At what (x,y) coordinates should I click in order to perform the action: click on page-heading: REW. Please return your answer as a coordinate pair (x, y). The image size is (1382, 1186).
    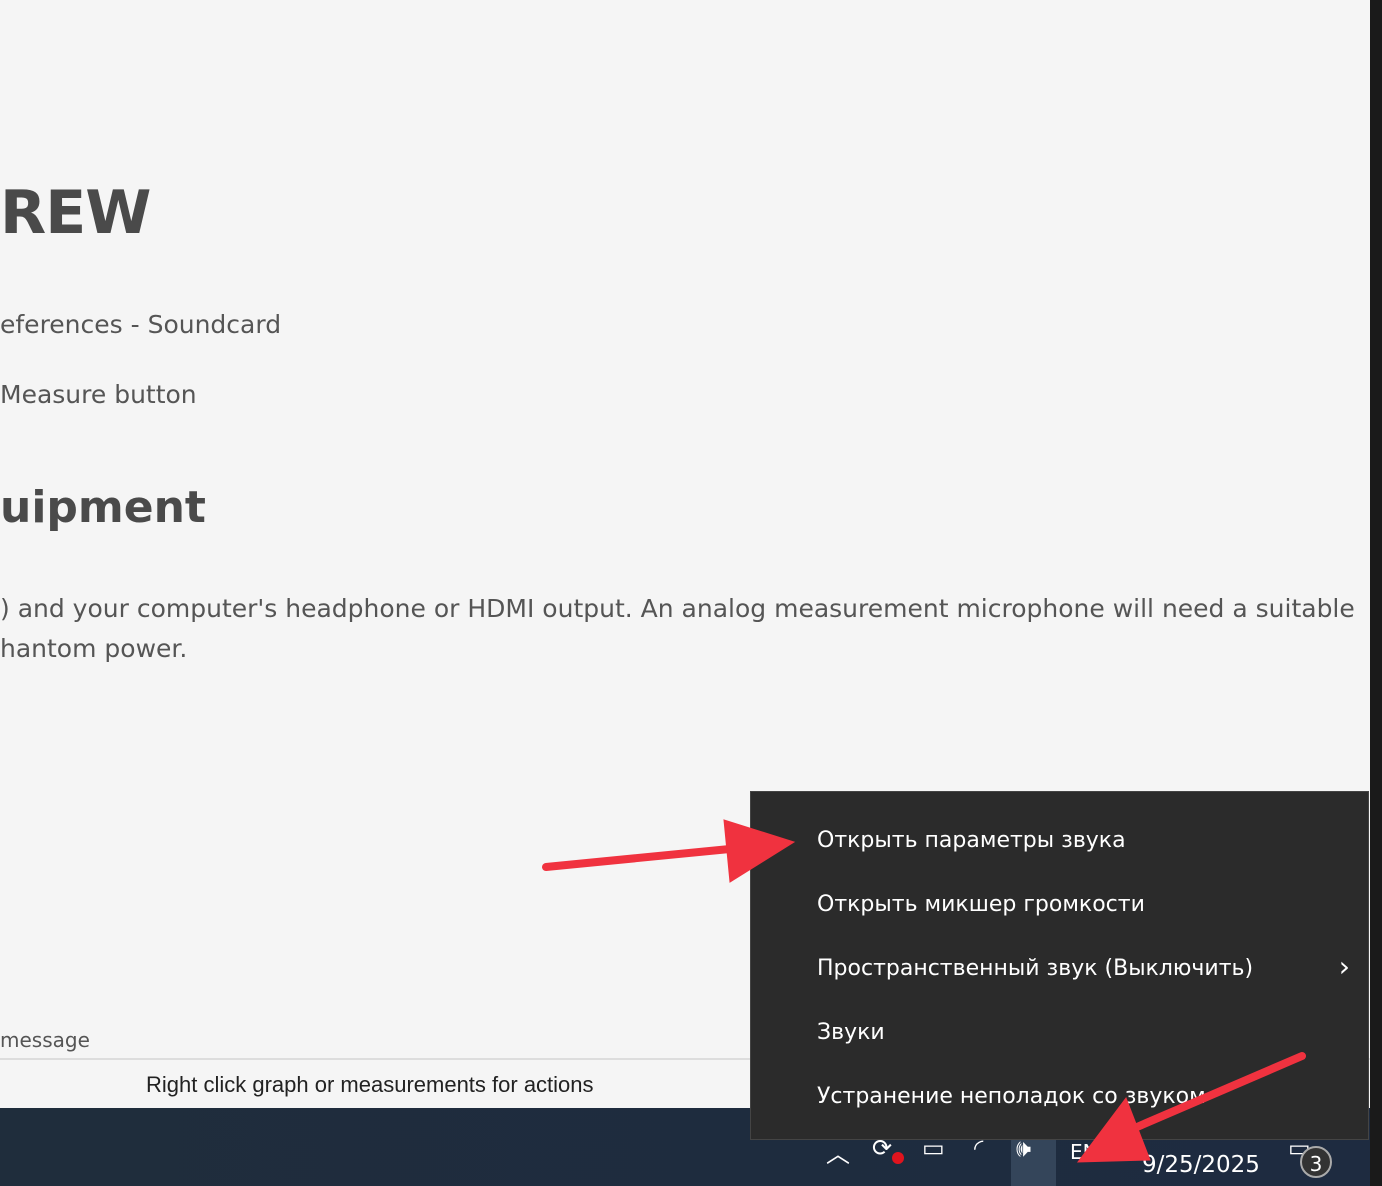
    Looking at the image, I should click on (75, 213).